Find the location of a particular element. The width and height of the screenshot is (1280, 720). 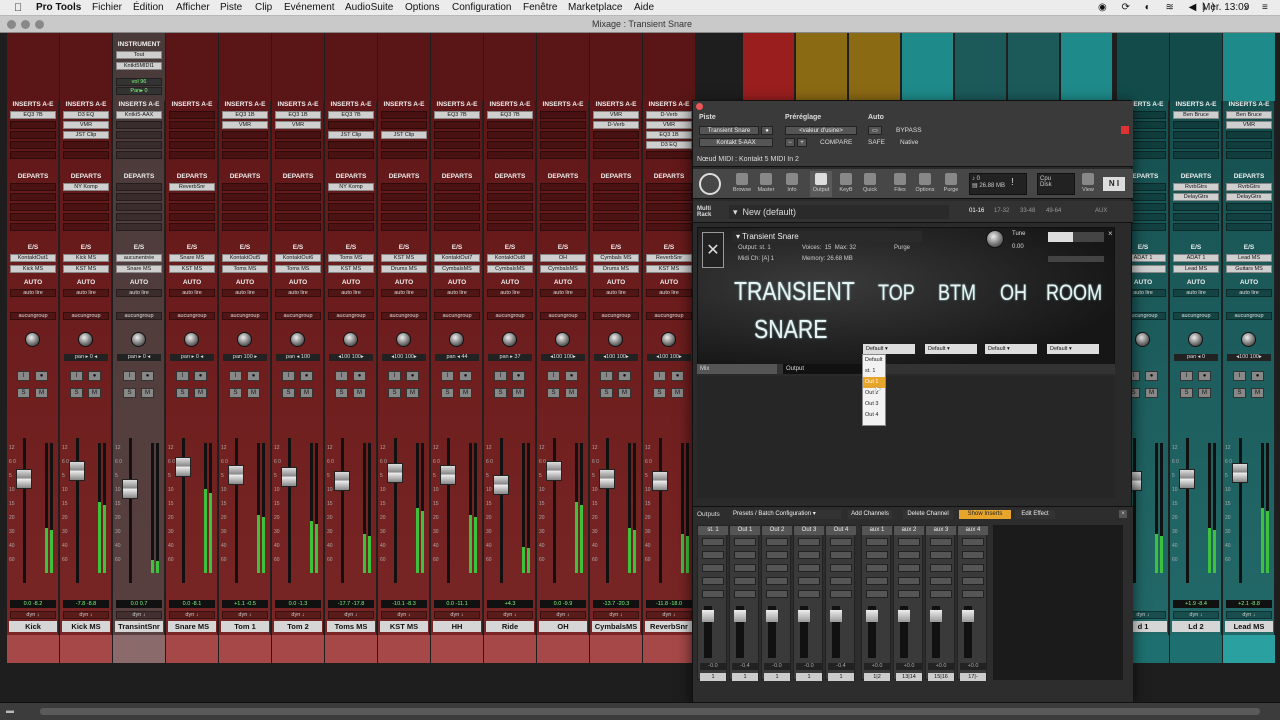

record-button: ● is located at coordinates (94, 376).